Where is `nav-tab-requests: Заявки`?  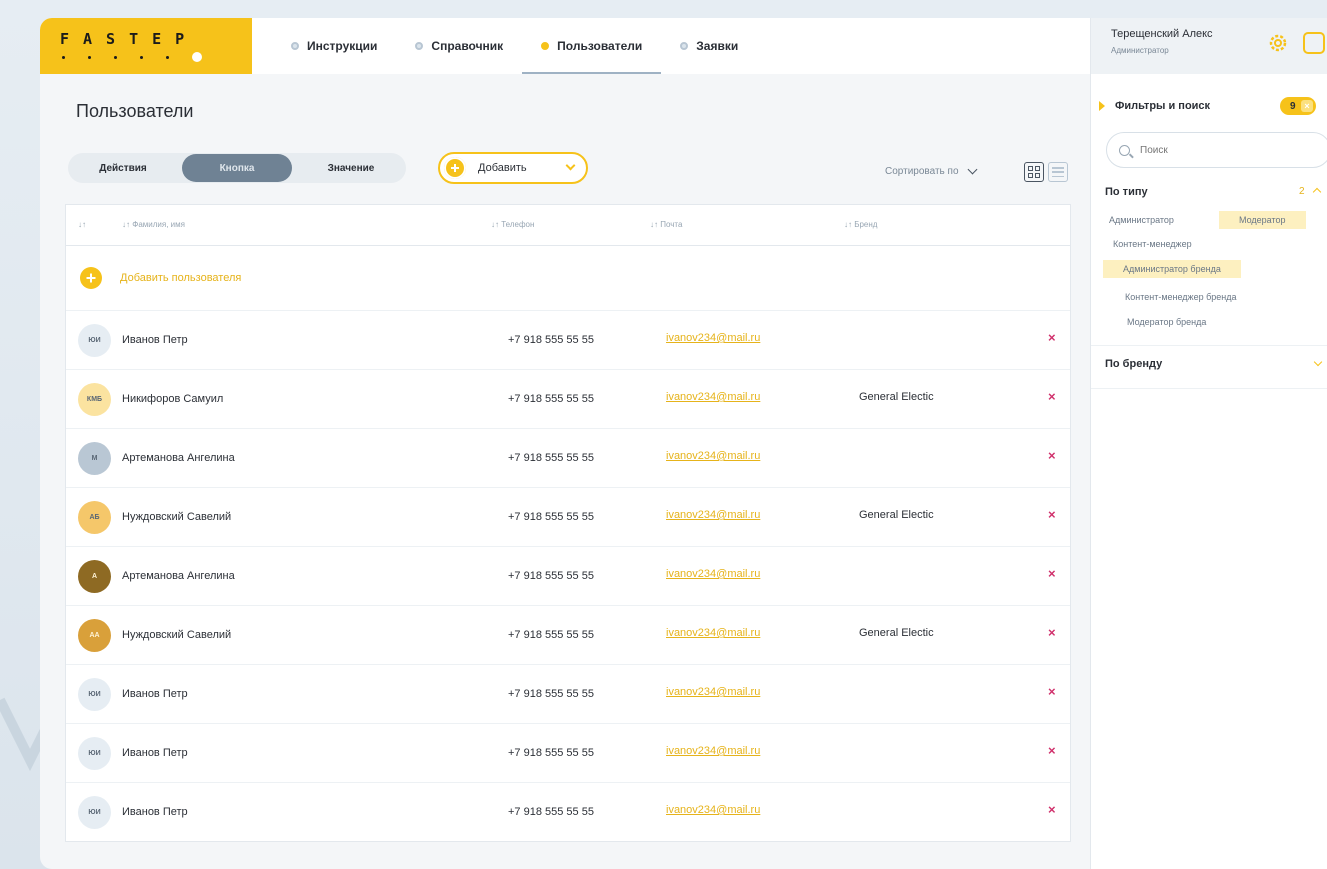 nav-tab-requests: Заявки is located at coordinates (709, 46).